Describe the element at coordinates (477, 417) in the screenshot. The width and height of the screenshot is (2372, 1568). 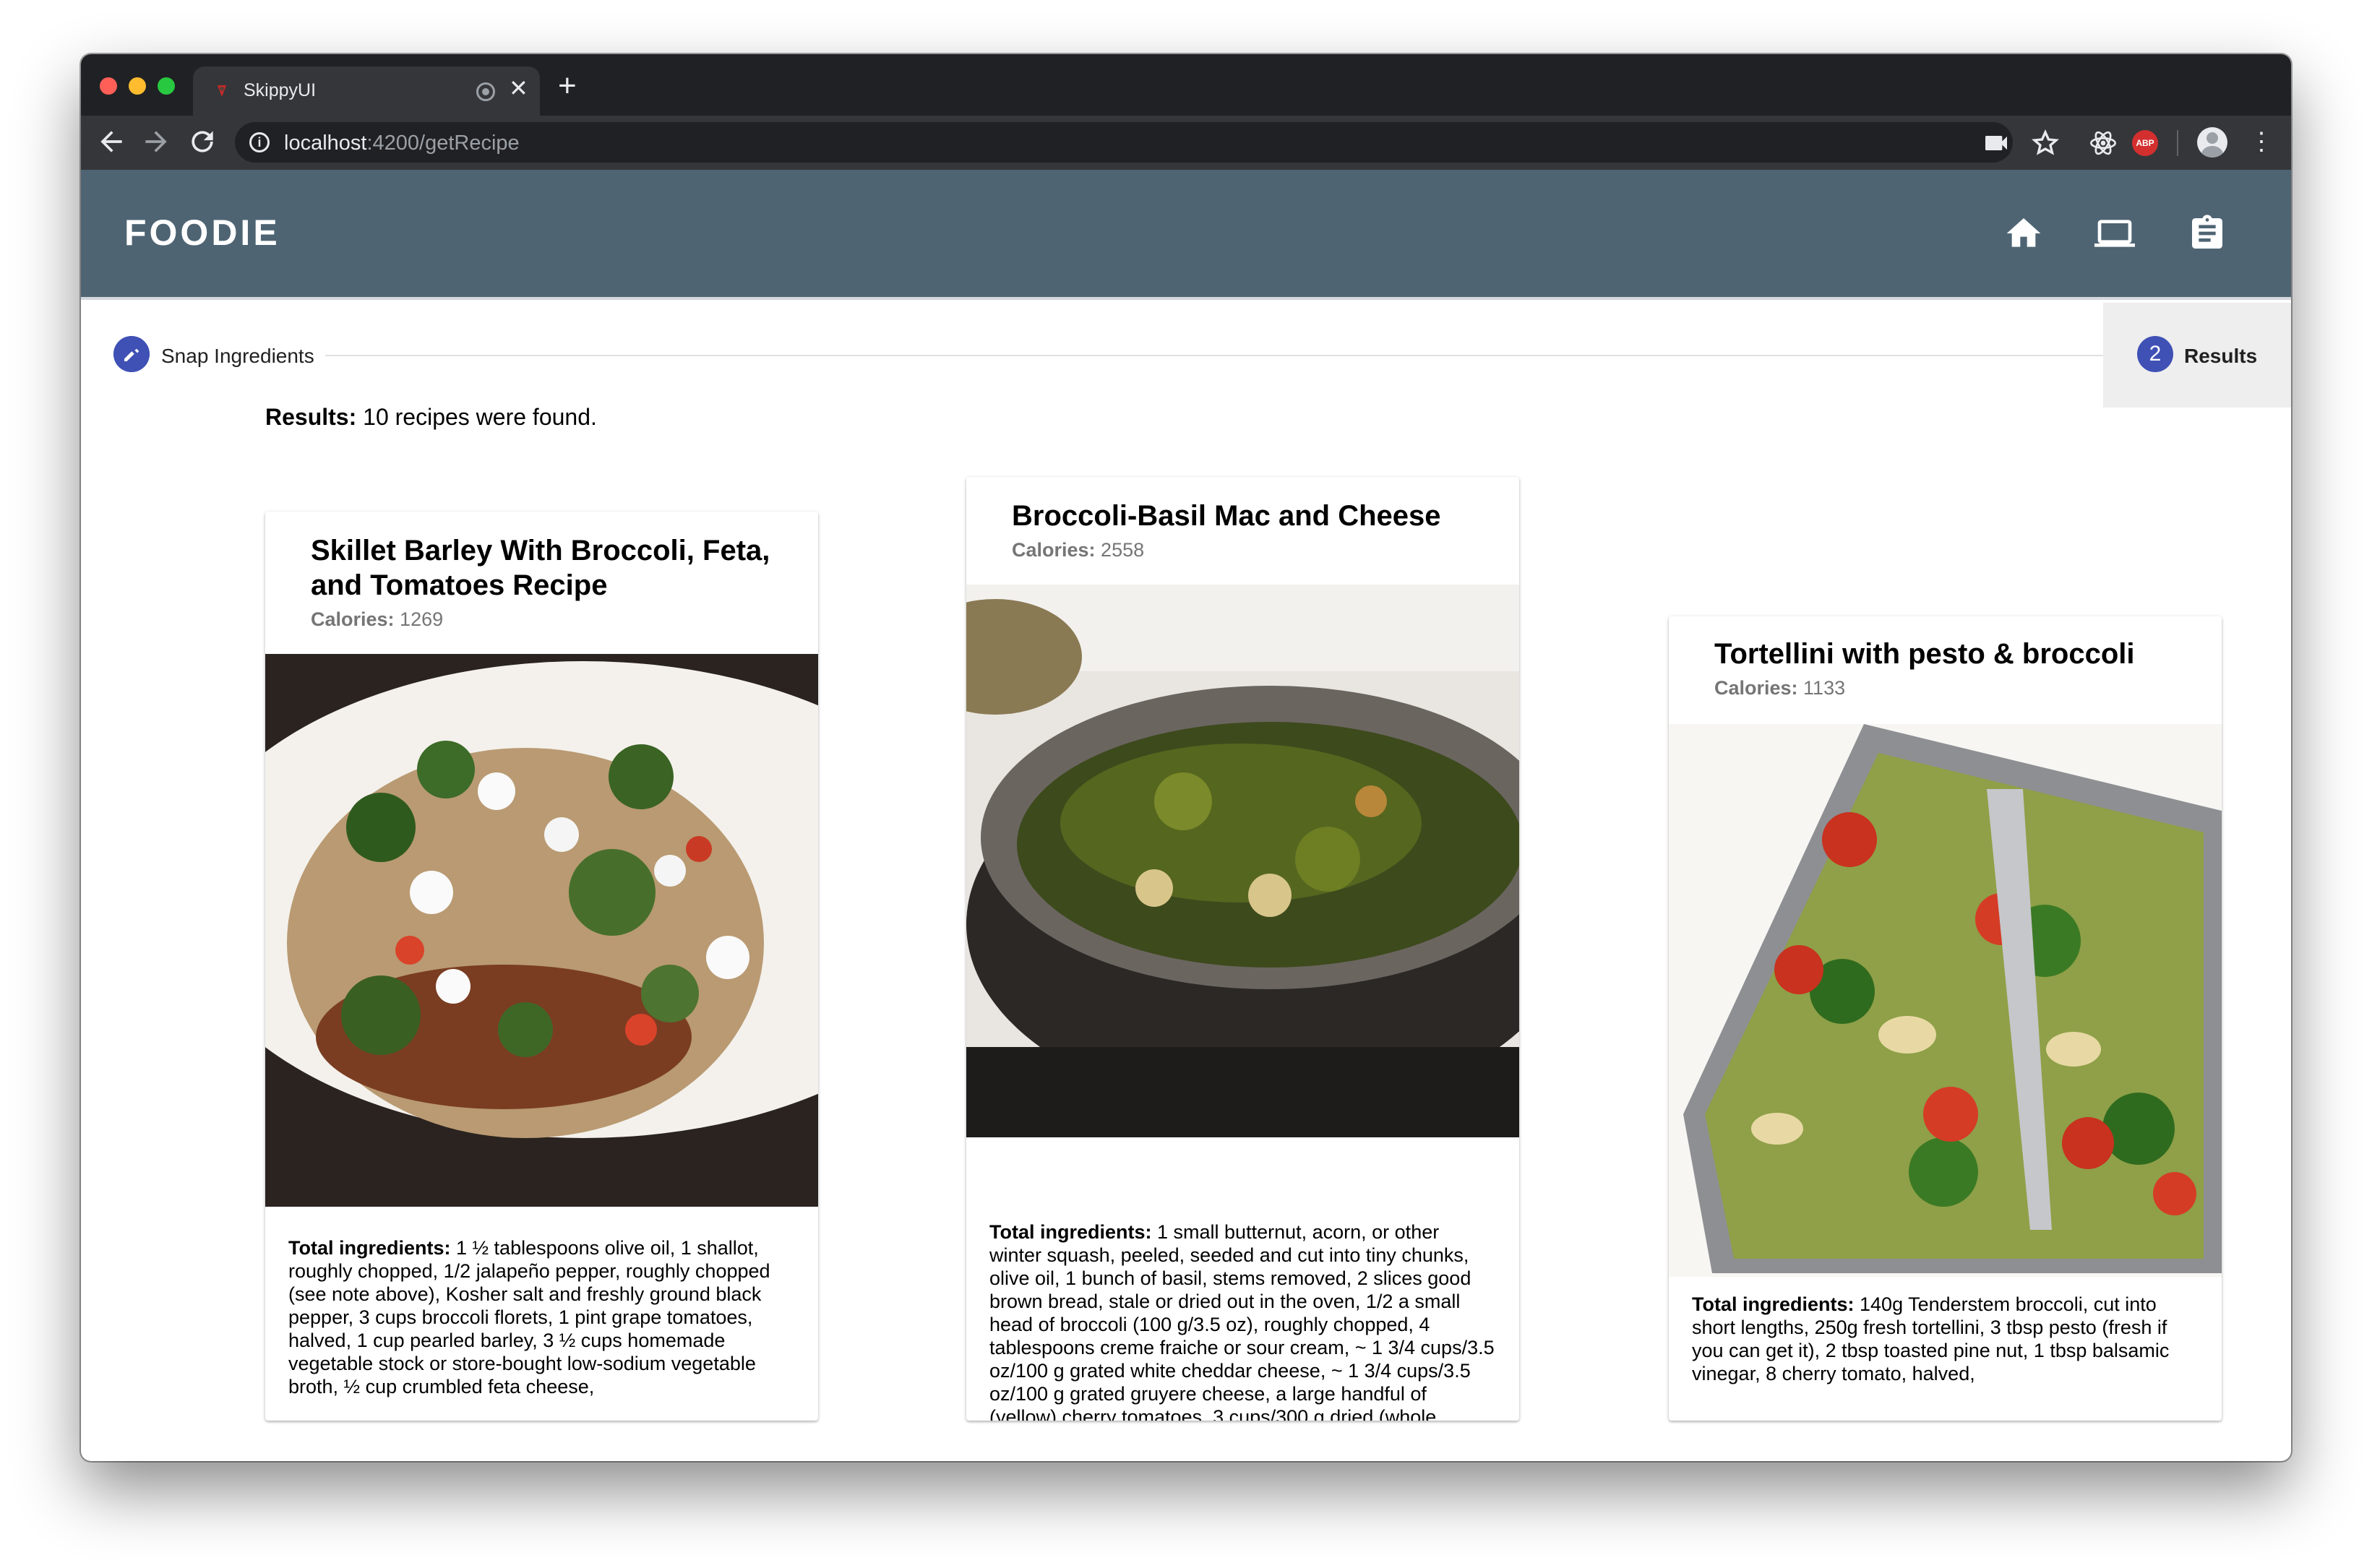
I see `results-text: 10 recipes were found.` at that location.